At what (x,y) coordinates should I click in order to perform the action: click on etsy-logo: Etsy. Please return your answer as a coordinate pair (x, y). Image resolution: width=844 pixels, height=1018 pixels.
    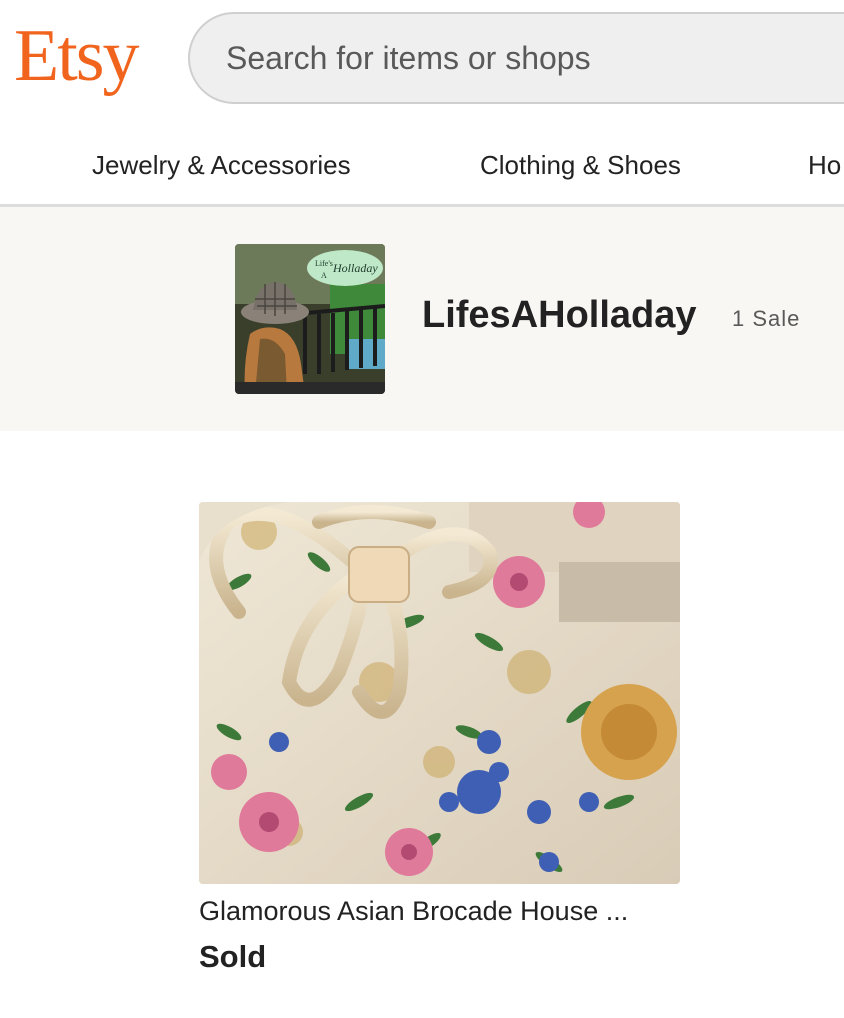
    Looking at the image, I should click on (77, 56).